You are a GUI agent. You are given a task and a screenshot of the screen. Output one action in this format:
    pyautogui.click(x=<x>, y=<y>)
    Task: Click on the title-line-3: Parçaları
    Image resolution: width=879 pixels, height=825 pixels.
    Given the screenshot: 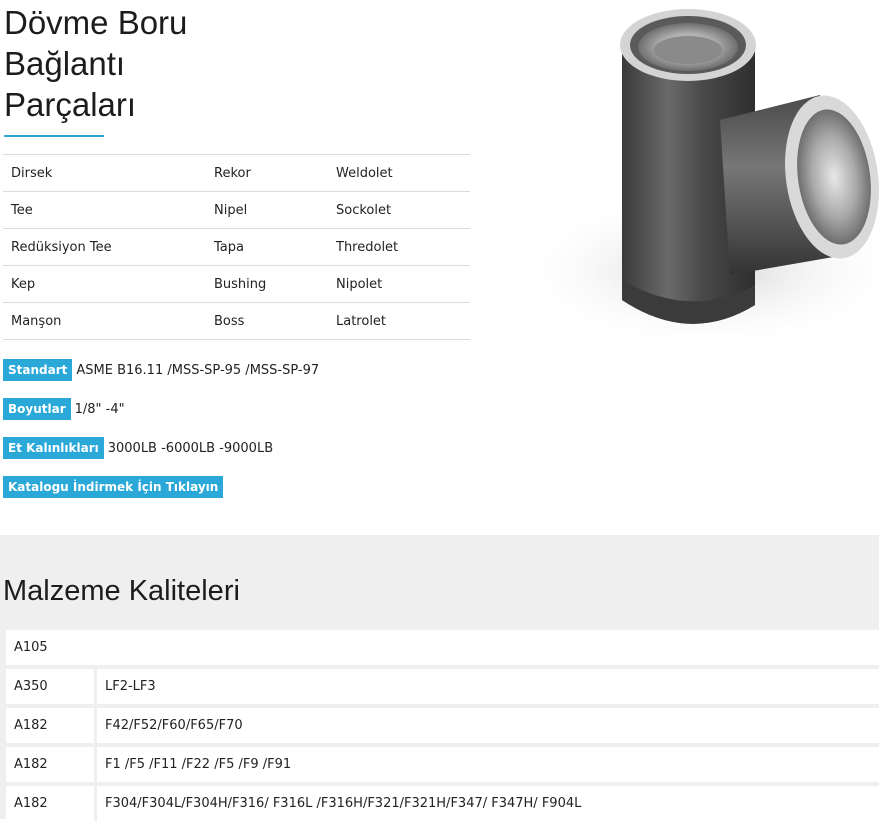 What is the action you would take?
    pyautogui.click(x=70, y=104)
    